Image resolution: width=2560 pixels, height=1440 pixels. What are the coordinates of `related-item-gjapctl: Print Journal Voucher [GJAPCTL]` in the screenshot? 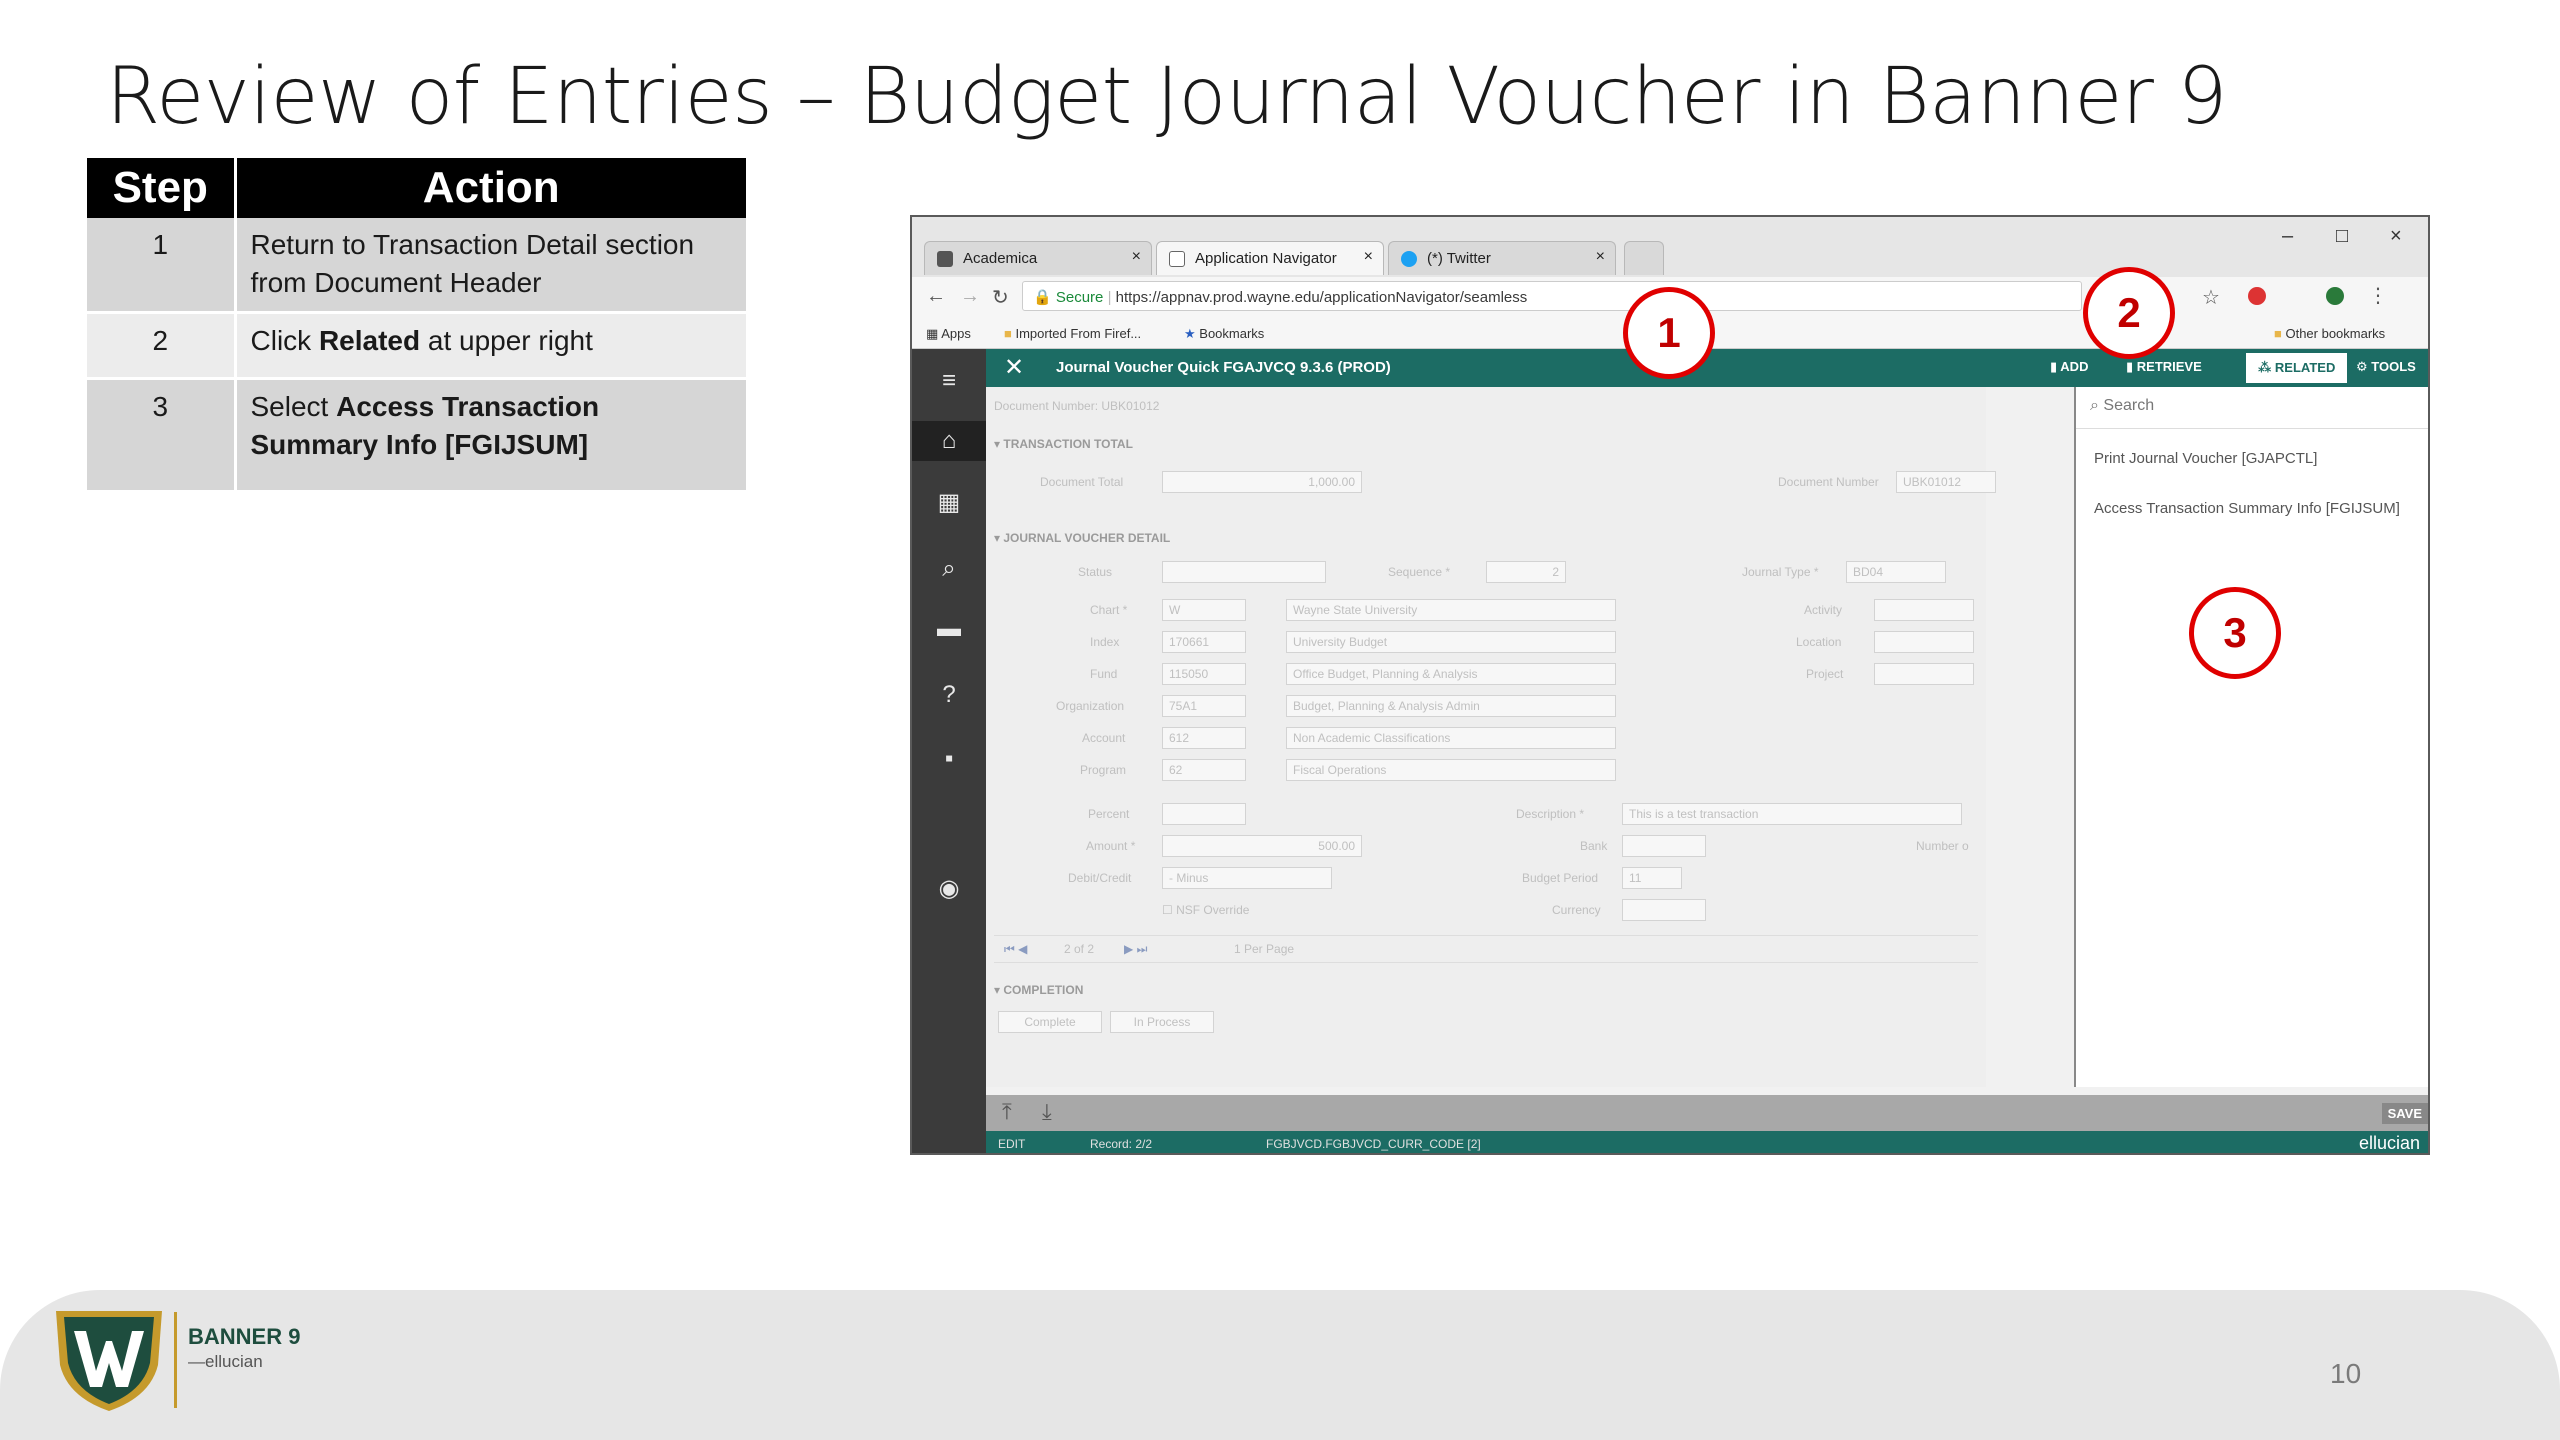 It's located at (2254, 458).